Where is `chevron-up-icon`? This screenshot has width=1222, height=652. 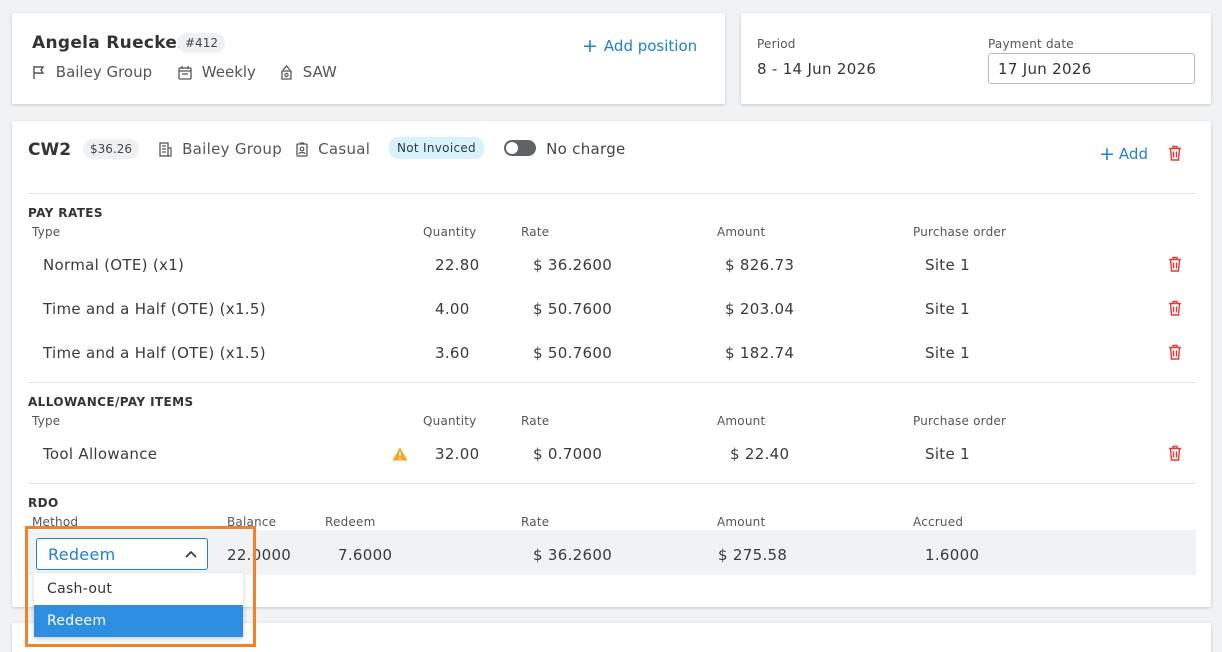
chevron-up-icon is located at coordinates (191, 554).